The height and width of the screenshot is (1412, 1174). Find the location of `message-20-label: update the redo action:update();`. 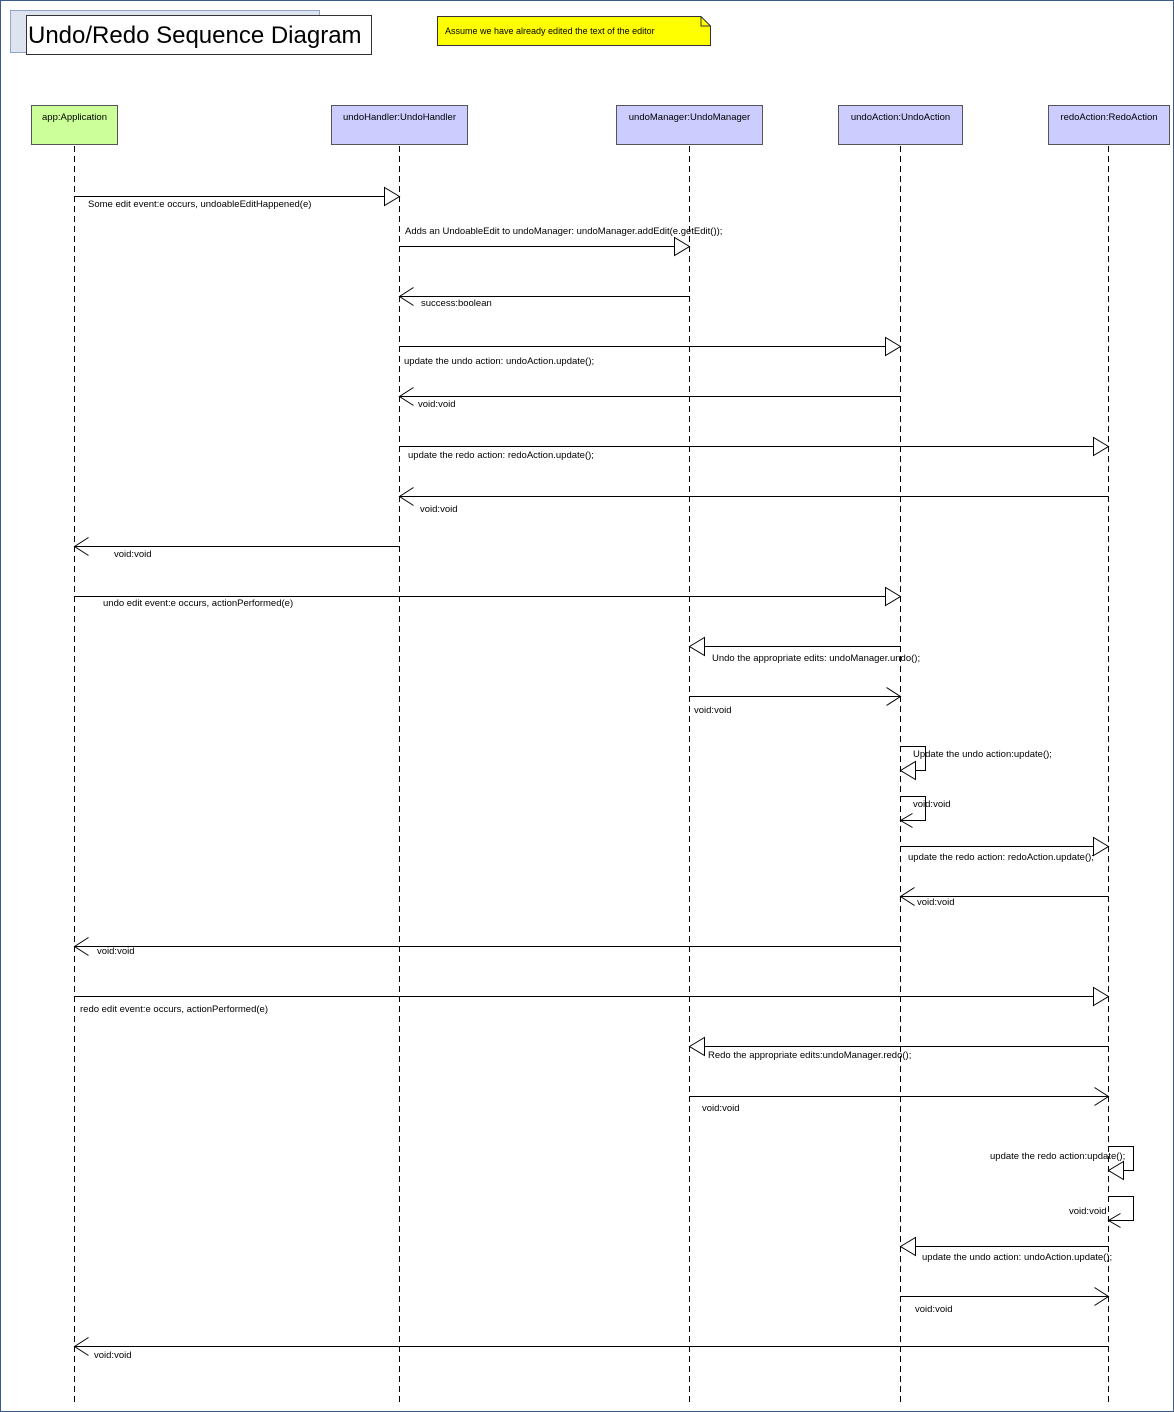

message-20-label: update the redo action:update(); is located at coordinates (1057, 1156).